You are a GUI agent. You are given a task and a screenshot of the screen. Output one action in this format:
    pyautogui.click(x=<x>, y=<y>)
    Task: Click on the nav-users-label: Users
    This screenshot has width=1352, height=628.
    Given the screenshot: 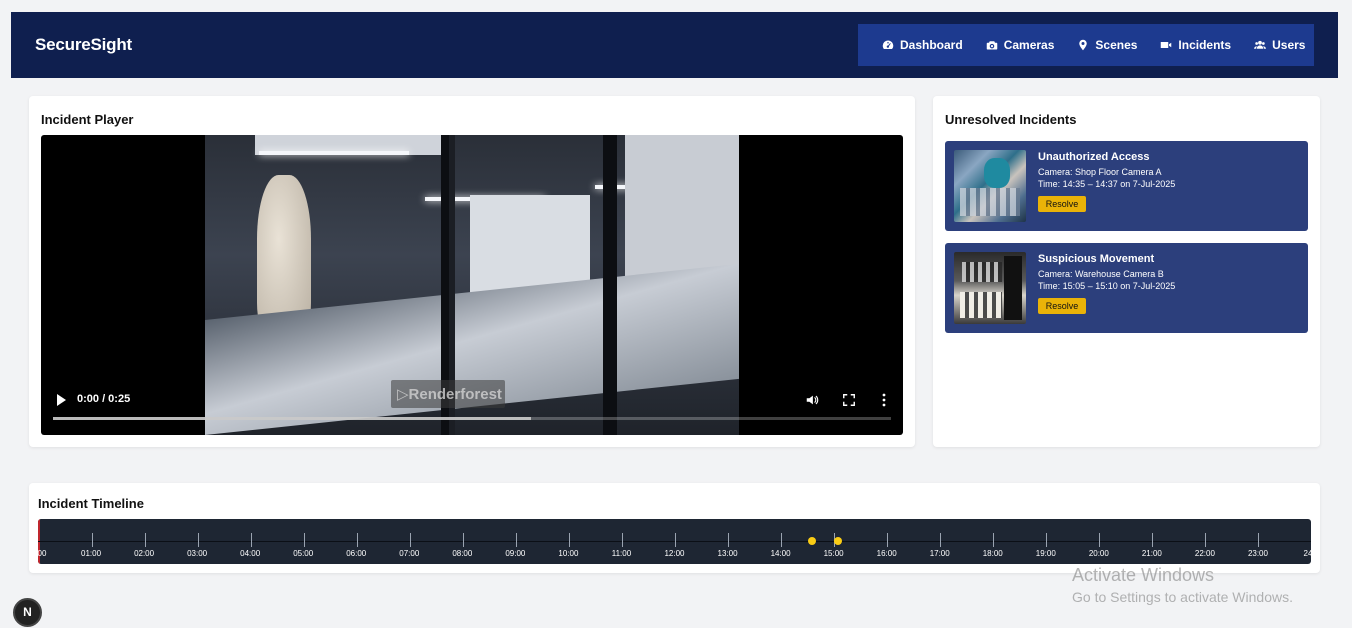 What is the action you would take?
    pyautogui.click(x=1289, y=45)
    